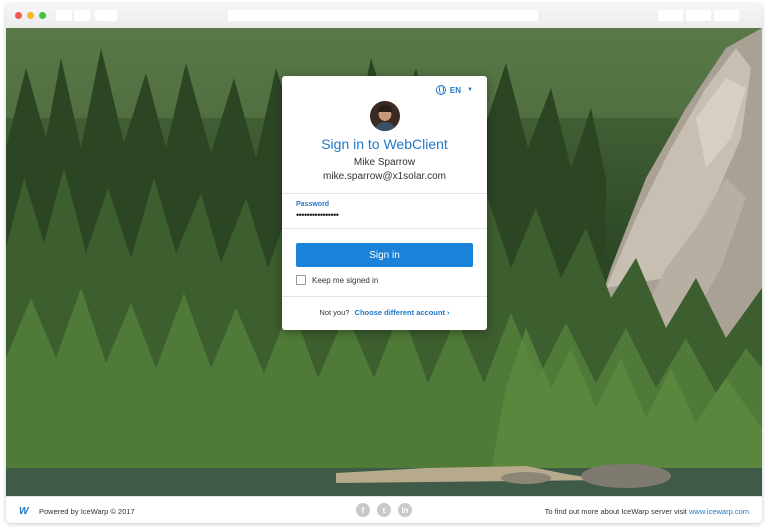 This screenshot has width=768, height=529. I want to click on sign-in-button: Sign in, so click(384, 255).